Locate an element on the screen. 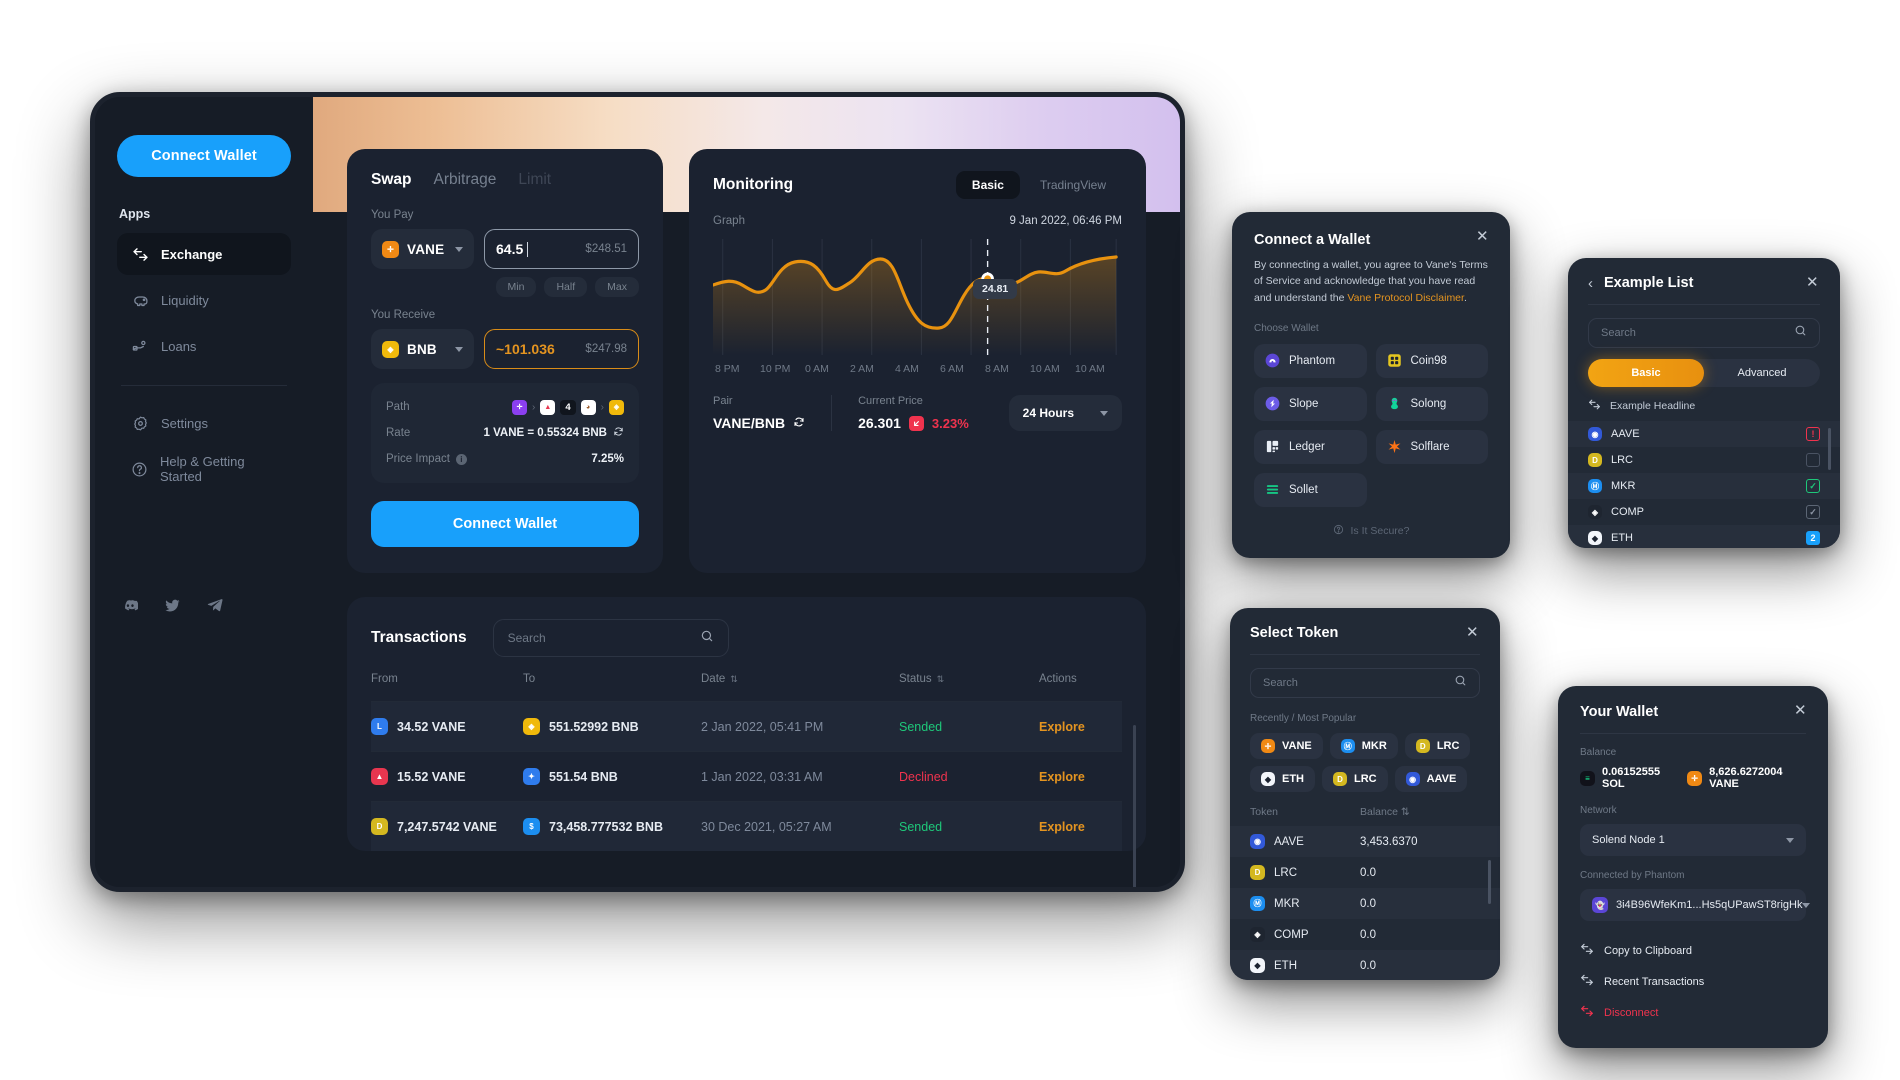 This screenshot has width=1900, height=1080. transactions-scrollbar is located at coordinates (1134, 806).